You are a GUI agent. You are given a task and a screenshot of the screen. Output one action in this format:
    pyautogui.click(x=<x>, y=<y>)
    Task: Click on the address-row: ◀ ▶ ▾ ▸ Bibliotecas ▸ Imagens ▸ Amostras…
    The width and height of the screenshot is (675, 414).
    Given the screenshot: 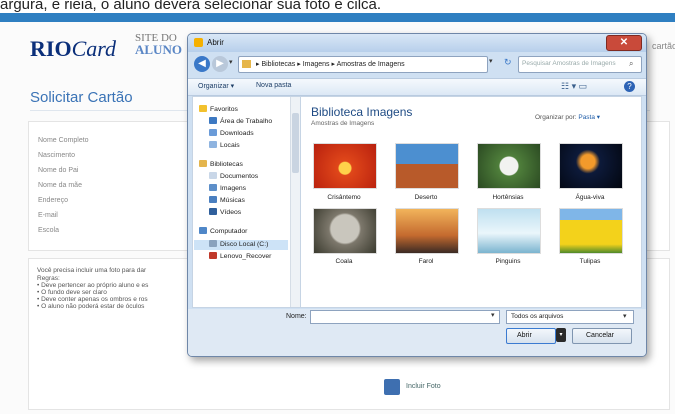 What is the action you would take?
    pyautogui.click(x=417, y=65)
    